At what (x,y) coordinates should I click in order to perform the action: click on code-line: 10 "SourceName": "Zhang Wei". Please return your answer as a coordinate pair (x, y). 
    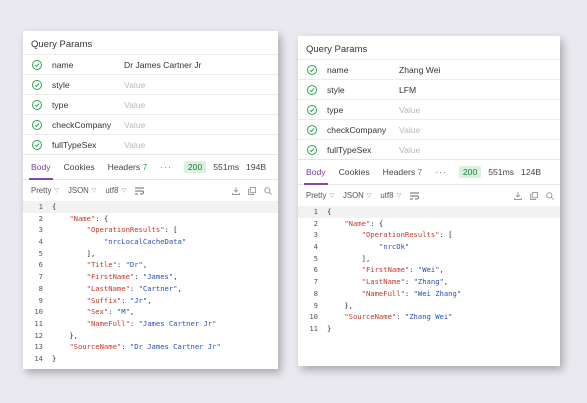
    Looking at the image, I should click on (429, 317).